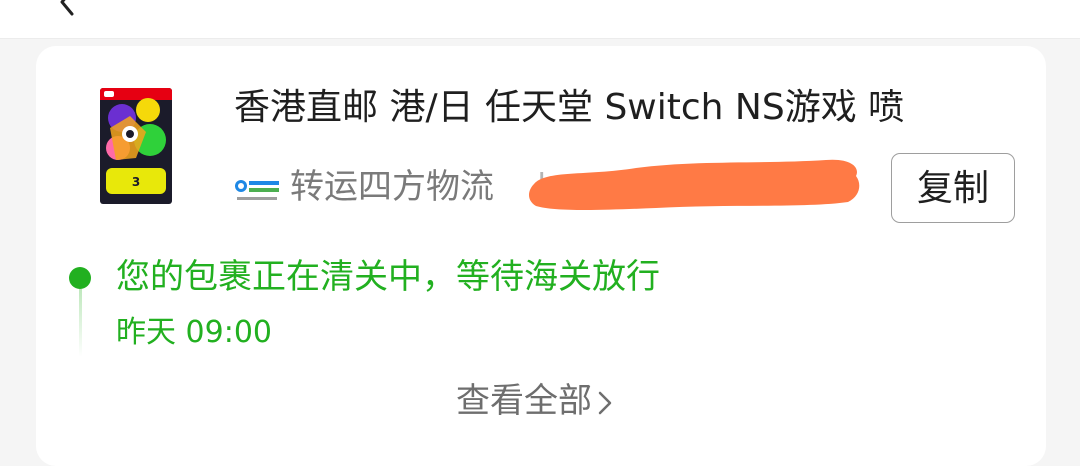  What do you see at coordinates (136, 182) in the screenshot?
I see `svg-text: 3` at bounding box center [136, 182].